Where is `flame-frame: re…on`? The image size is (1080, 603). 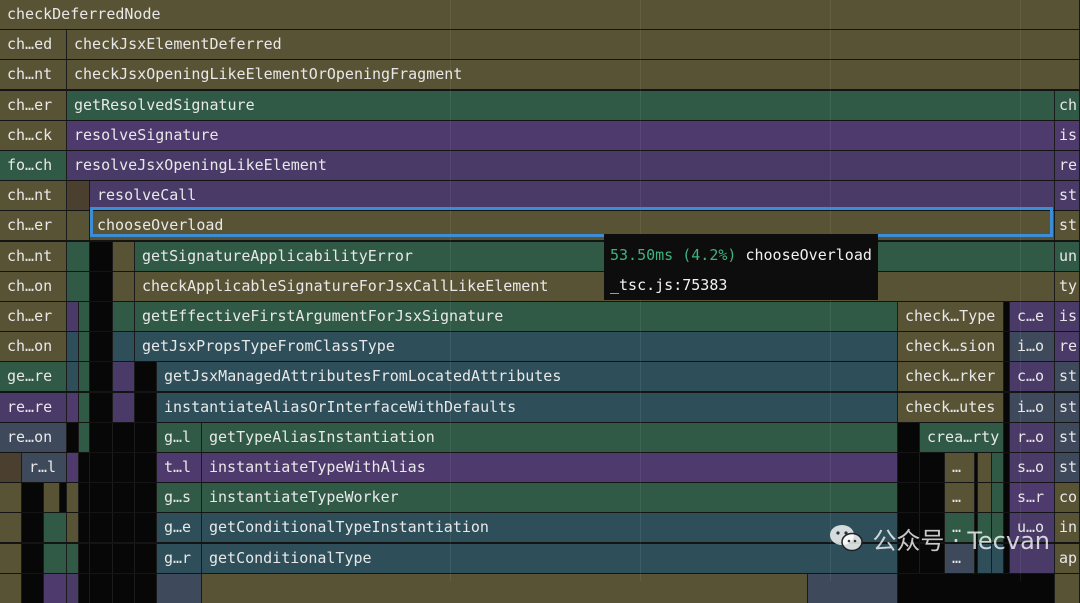
flame-frame: re…on is located at coordinates (33, 437).